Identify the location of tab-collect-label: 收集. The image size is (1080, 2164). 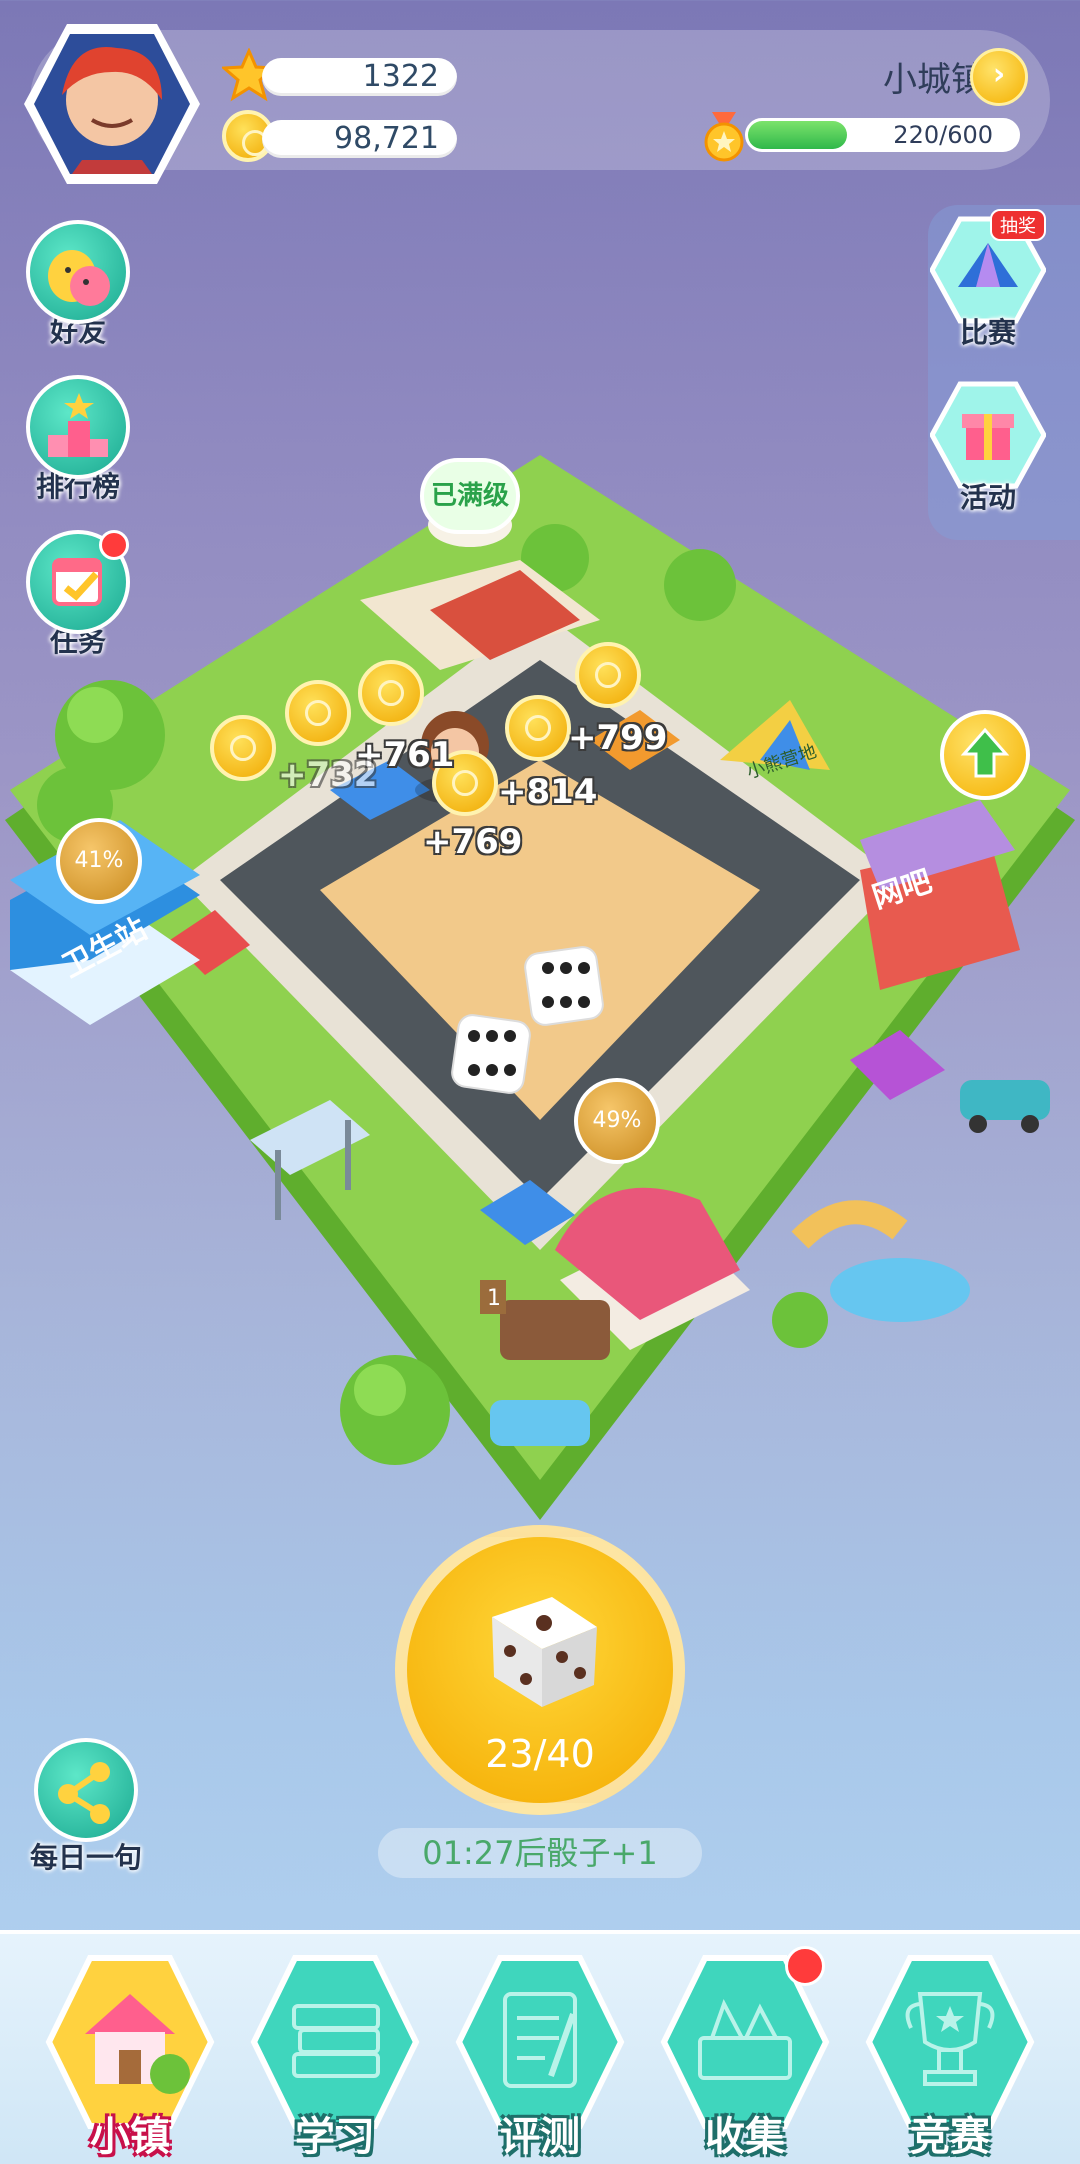
(745, 2137).